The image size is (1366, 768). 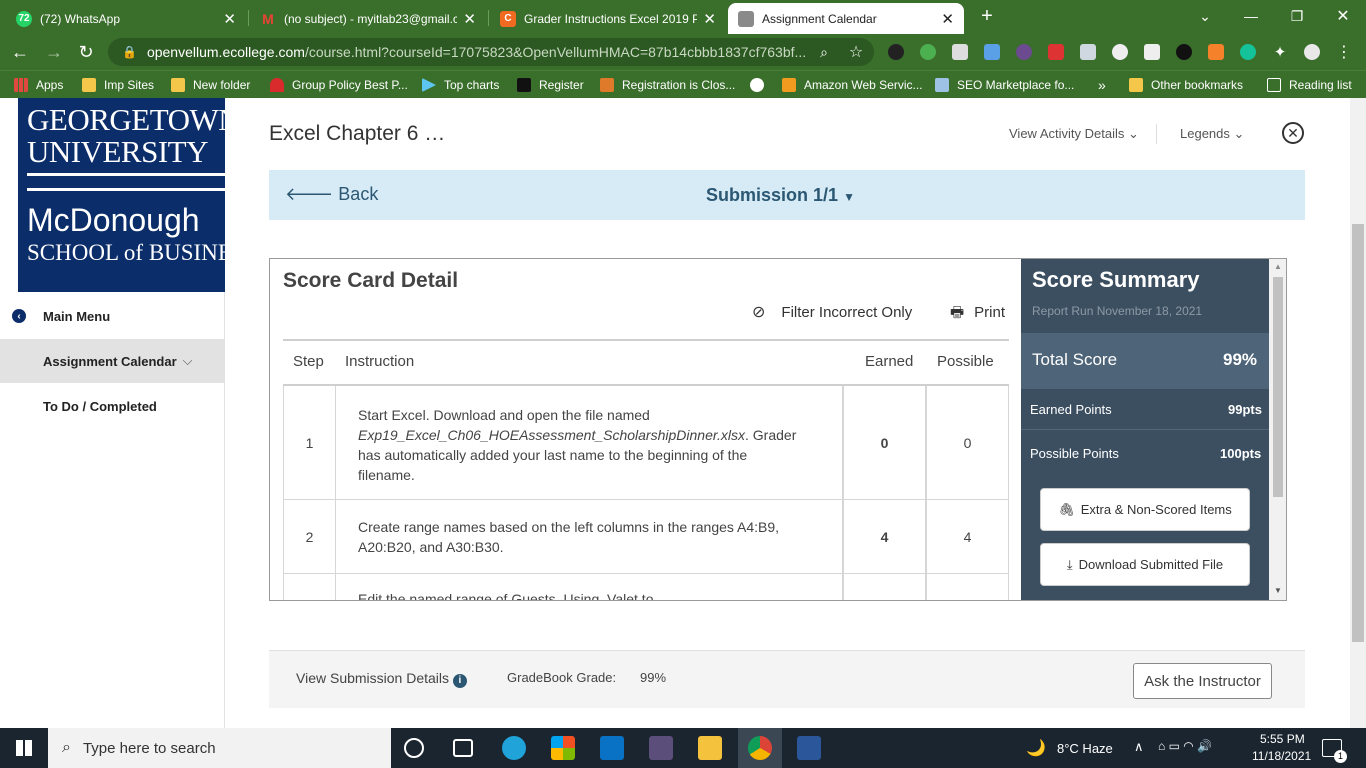 What do you see at coordinates (1309, 85) in the screenshot?
I see `reading-list: Reading list` at bounding box center [1309, 85].